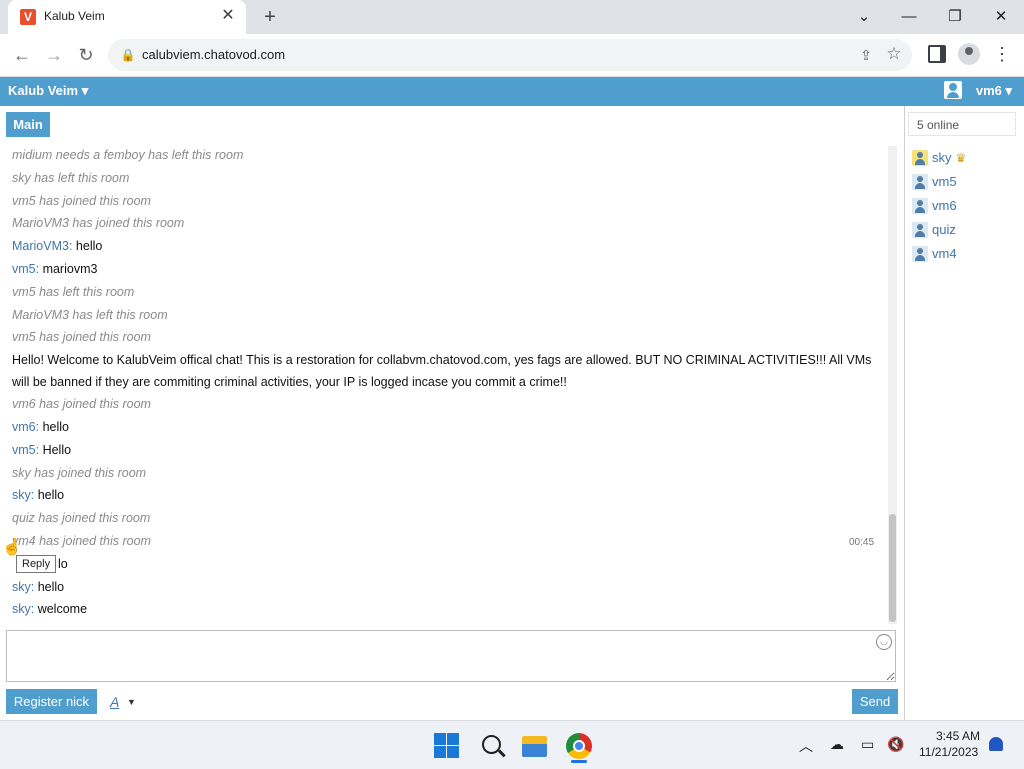  What do you see at coordinates (996, 744) in the screenshot?
I see `notification-bell-icon` at bounding box center [996, 744].